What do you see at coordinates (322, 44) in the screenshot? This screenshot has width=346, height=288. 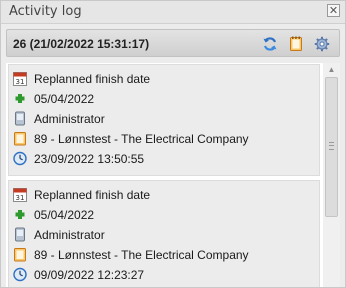 I see `settings-icon` at bounding box center [322, 44].